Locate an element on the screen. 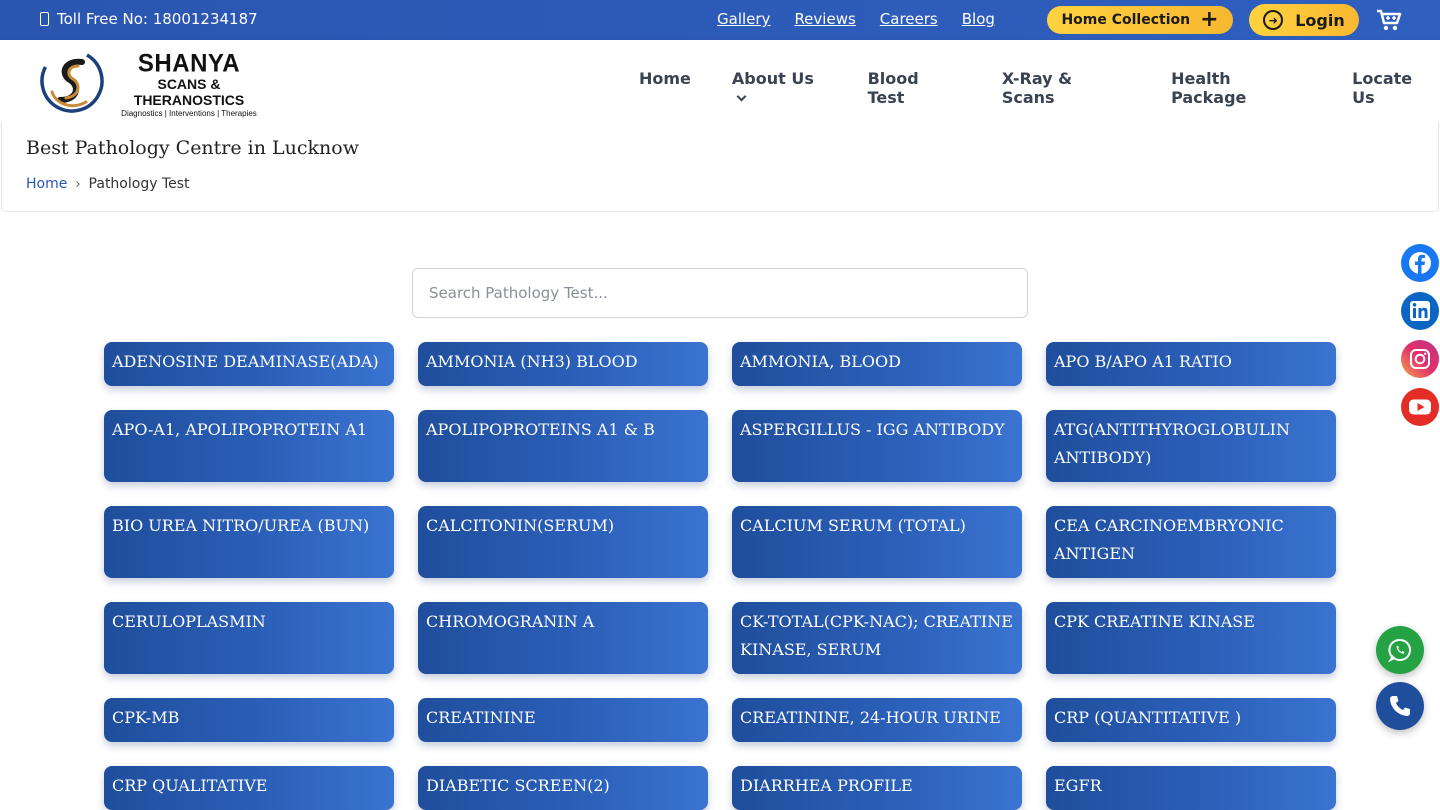  pathology-test-card: CALCITONIN(SERUM) is located at coordinates (563, 542).